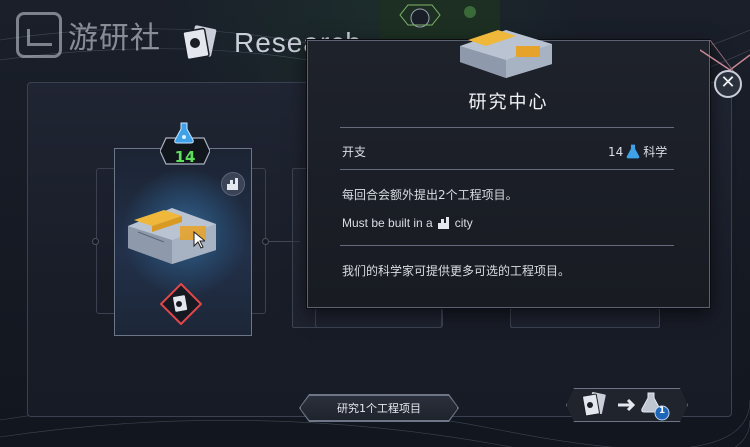 Image resolution: width=750 pixels, height=447 pixels. I want to click on close-icon: ✕, so click(728, 82).